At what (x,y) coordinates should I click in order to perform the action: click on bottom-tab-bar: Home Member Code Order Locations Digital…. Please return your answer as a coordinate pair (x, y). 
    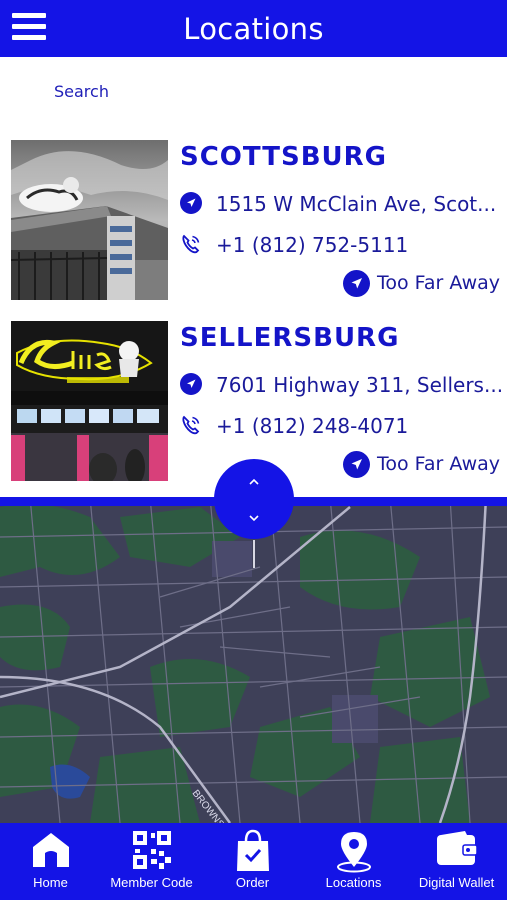
    Looking at the image, I should click on (253, 861).